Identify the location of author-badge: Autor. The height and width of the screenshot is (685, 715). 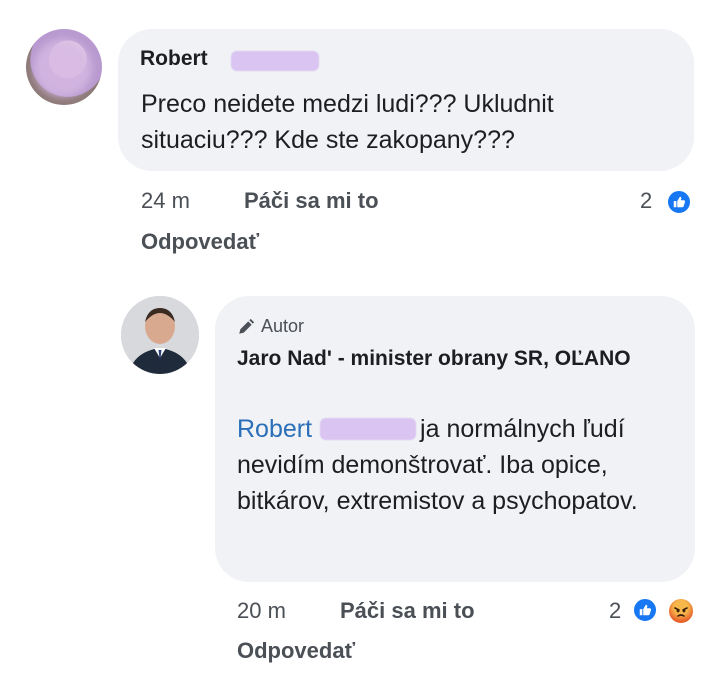
(270, 326).